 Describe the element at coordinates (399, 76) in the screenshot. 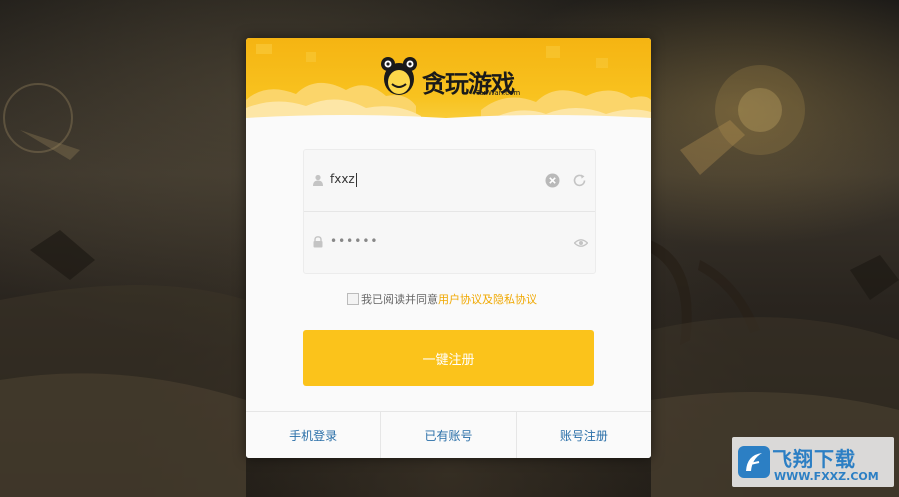

I see `tanwan-mascot-logo` at that location.